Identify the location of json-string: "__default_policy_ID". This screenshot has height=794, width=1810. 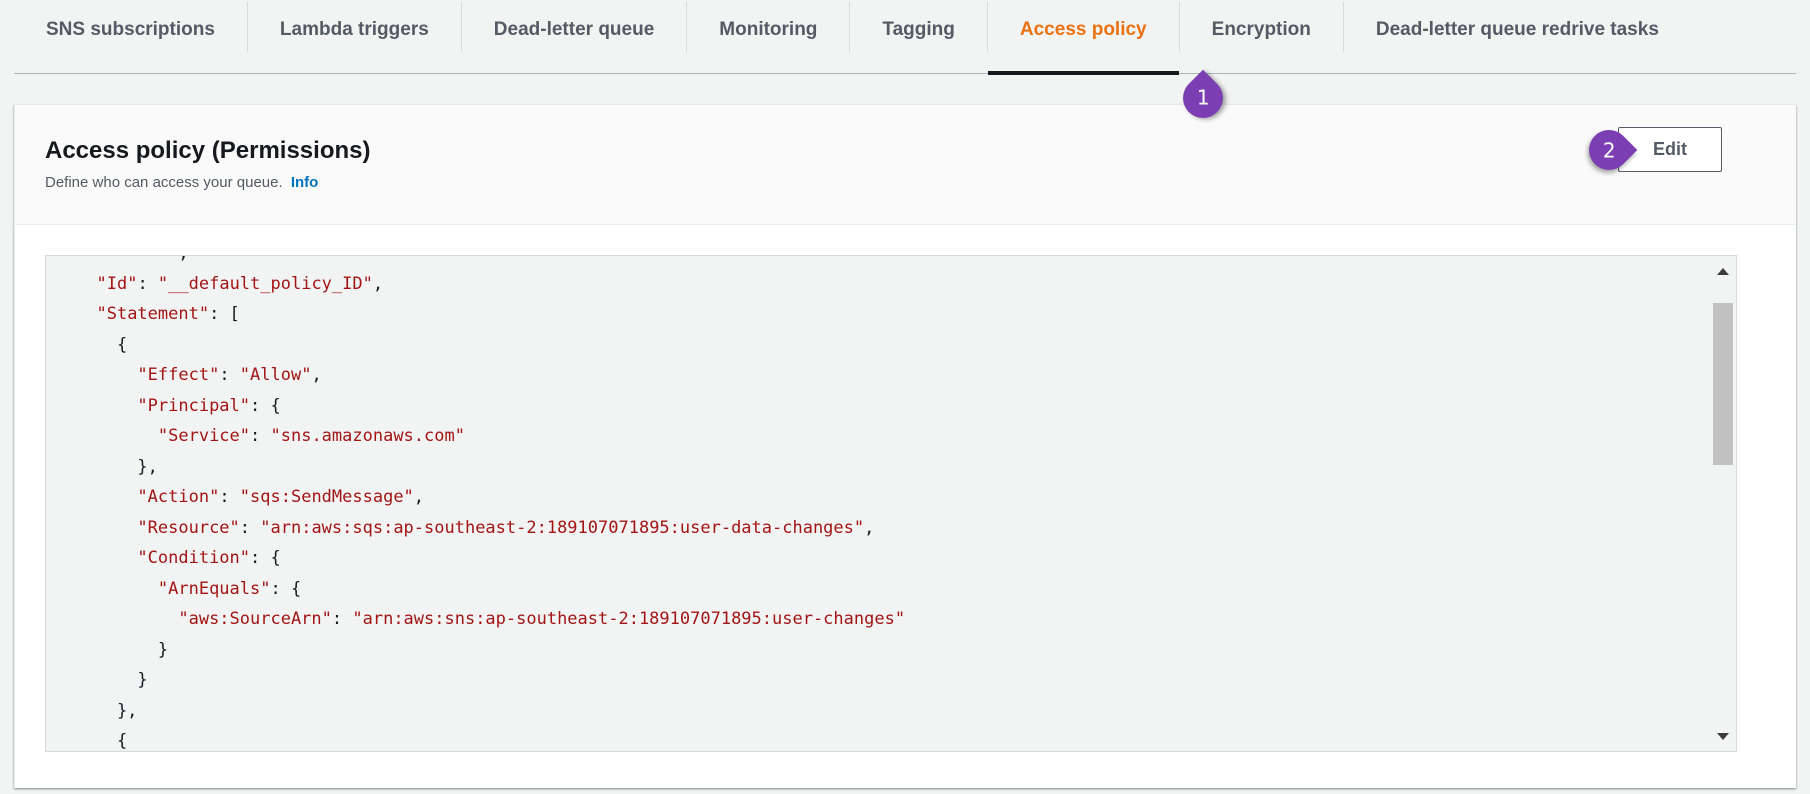
(265, 283).